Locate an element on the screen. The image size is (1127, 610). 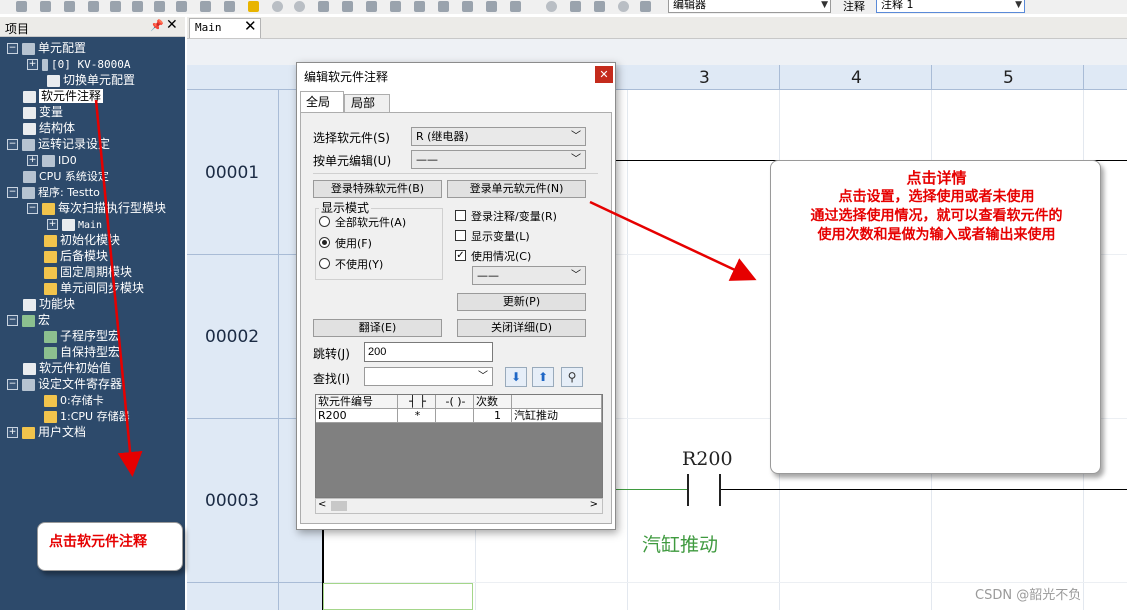
select-device-dropdown: R (继电器) ﹀ is located at coordinates (498, 136).